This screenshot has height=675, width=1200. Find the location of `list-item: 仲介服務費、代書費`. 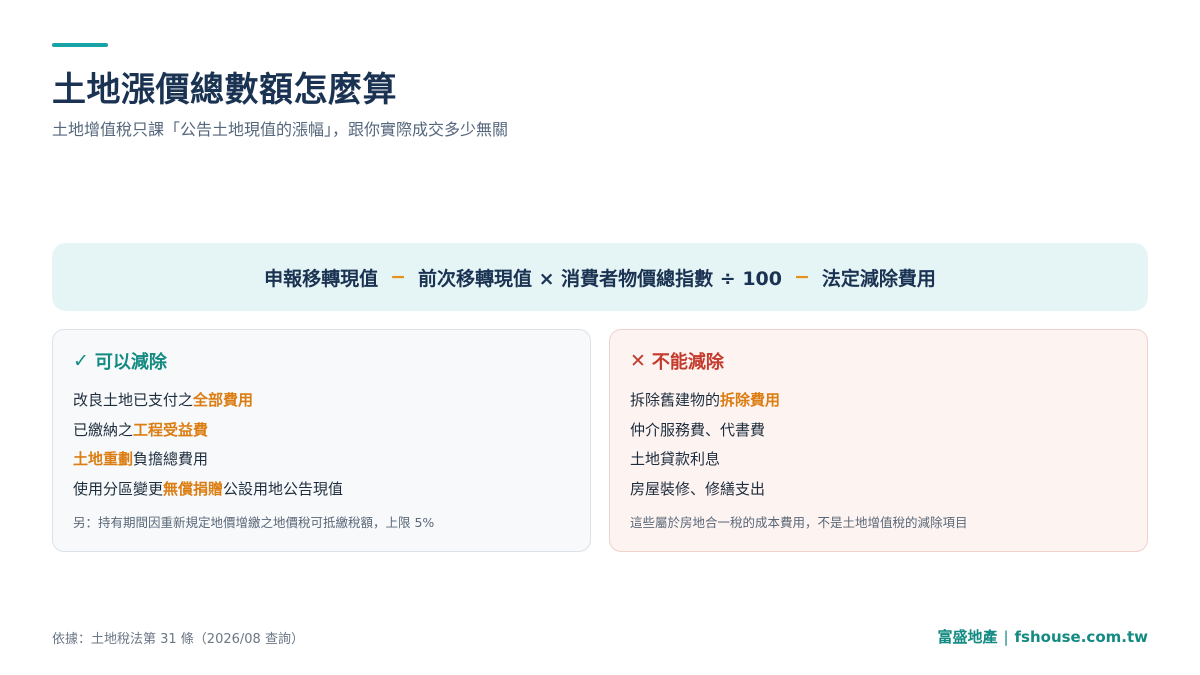

list-item: 仲介服務費、代書費 is located at coordinates (698, 429).